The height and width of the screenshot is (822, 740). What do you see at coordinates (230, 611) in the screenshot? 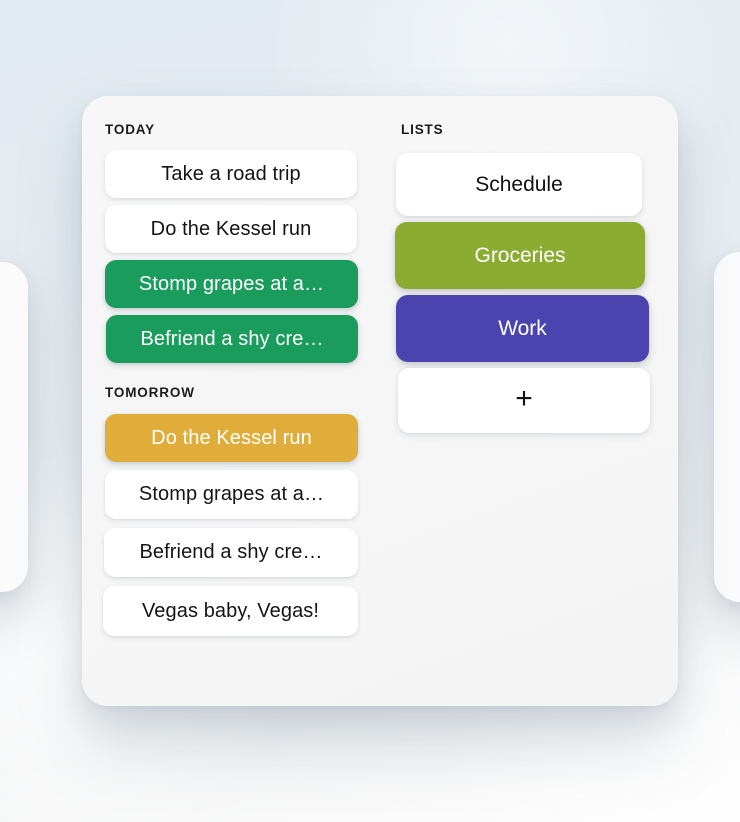
I see `task-item: Vegas baby, Vegas!` at bounding box center [230, 611].